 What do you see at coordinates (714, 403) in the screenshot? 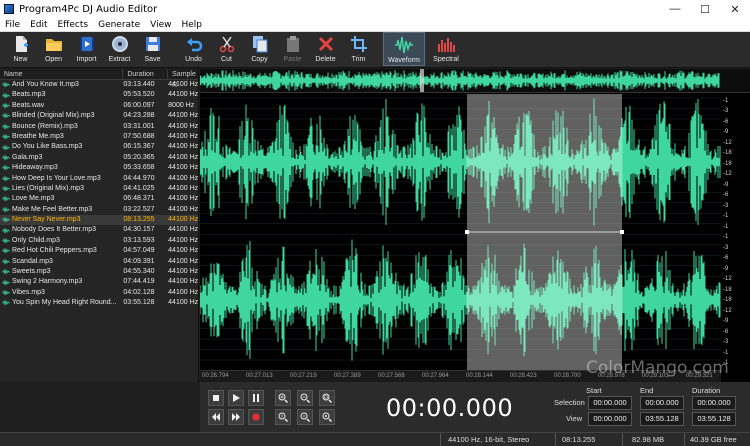
I see `selection-duration-field: 00:00.000` at bounding box center [714, 403].